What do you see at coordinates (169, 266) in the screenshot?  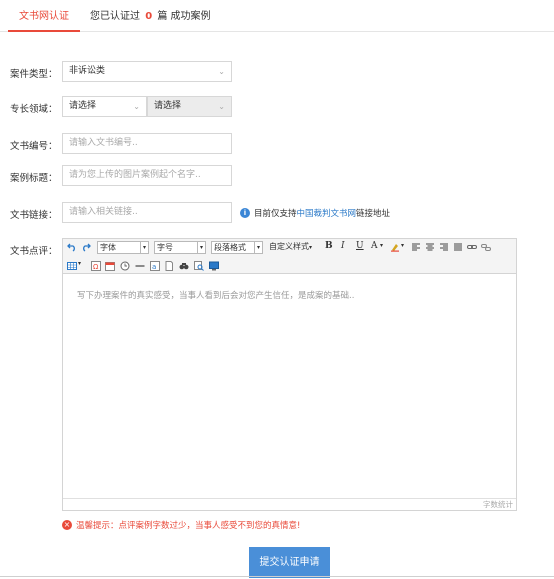 I see `page-break-icon` at bounding box center [169, 266].